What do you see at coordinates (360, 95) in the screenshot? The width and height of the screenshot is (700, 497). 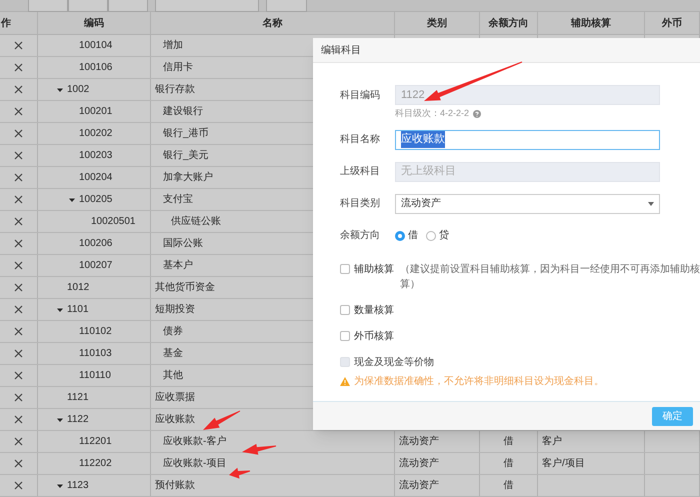 I see `field-label: 科目编码` at bounding box center [360, 95].